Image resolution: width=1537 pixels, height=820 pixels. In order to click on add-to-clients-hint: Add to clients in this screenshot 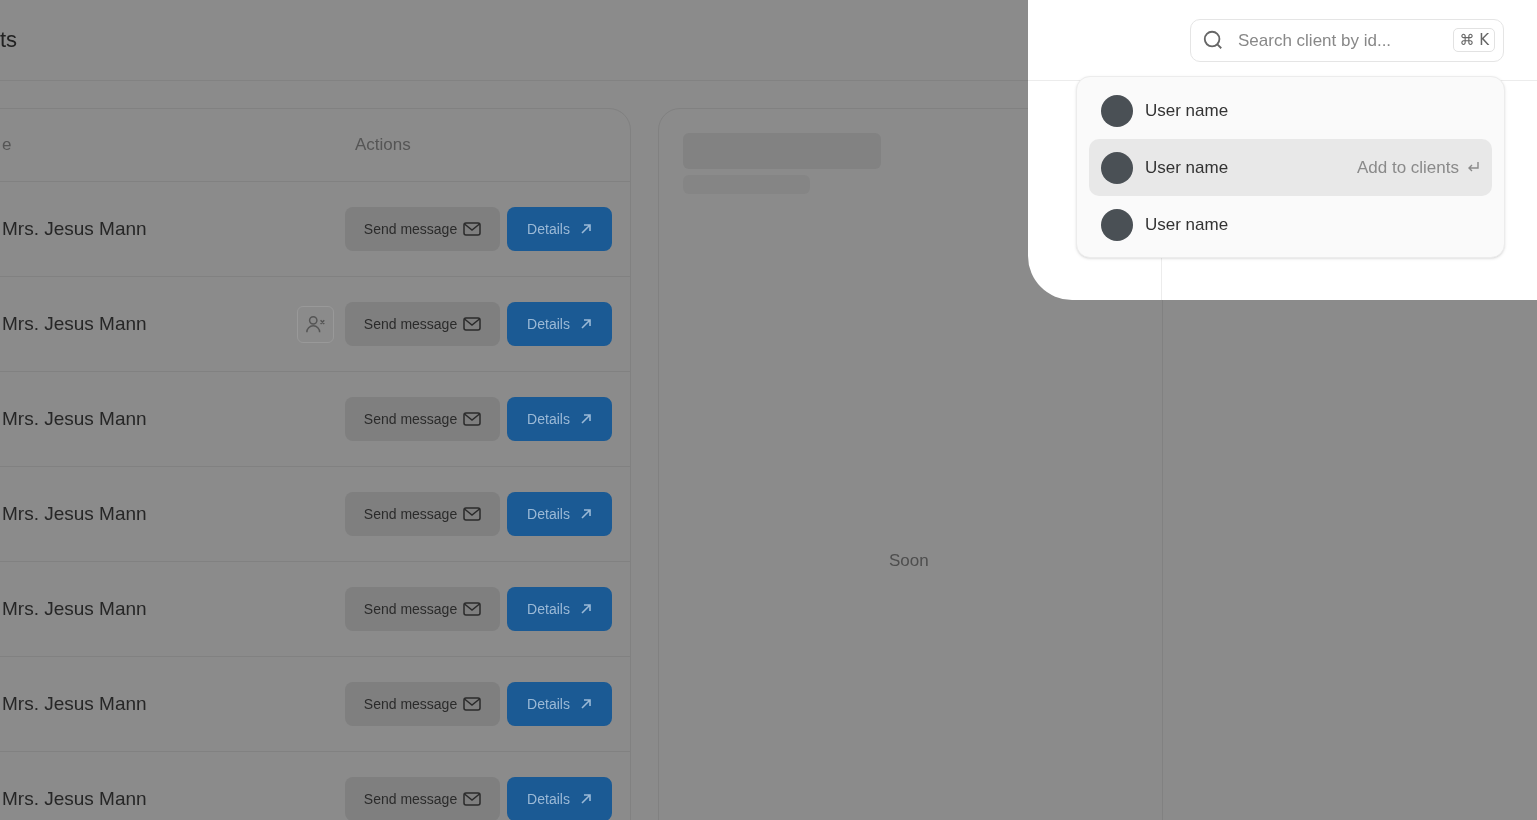, I will do `click(1407, 167)`.